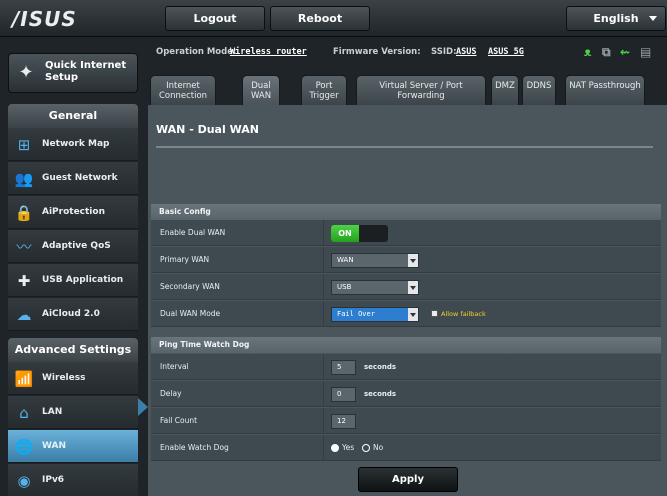 Image resolution: width=667 pixels, height=496 pixels. Describe the element at coordinates (343, 394) in the screenshot. I see `delay-input: 0` at that location.